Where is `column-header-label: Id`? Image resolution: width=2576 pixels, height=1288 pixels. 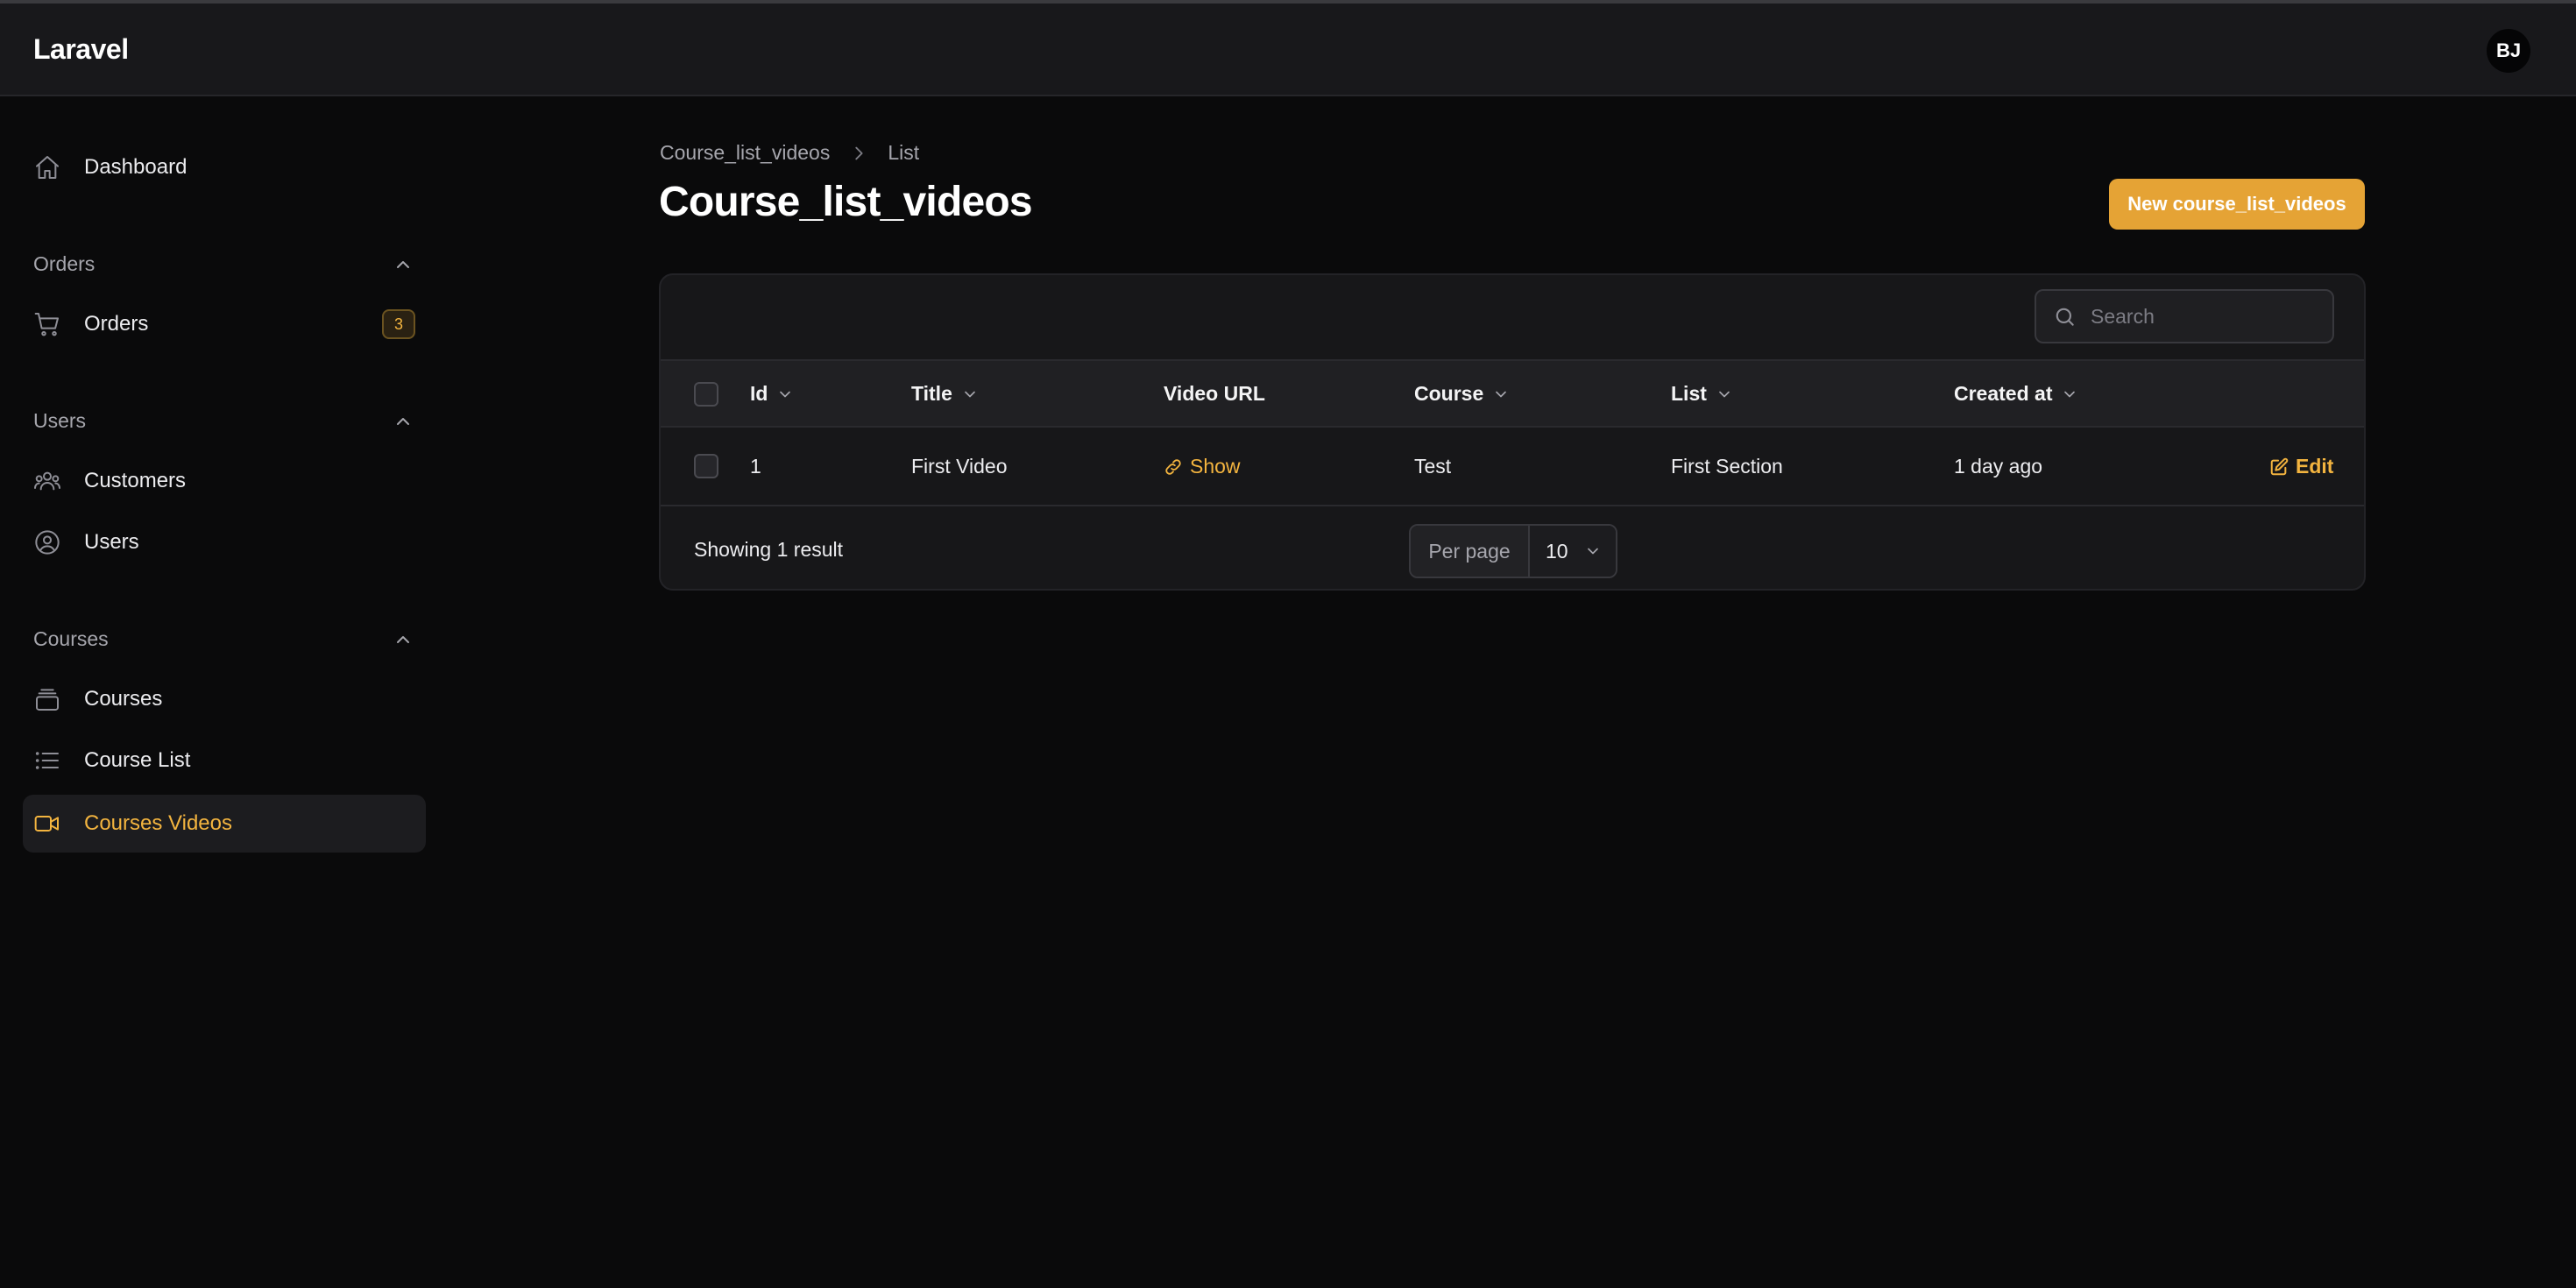 column-header-label: Id is located at coordinates (759, 393).